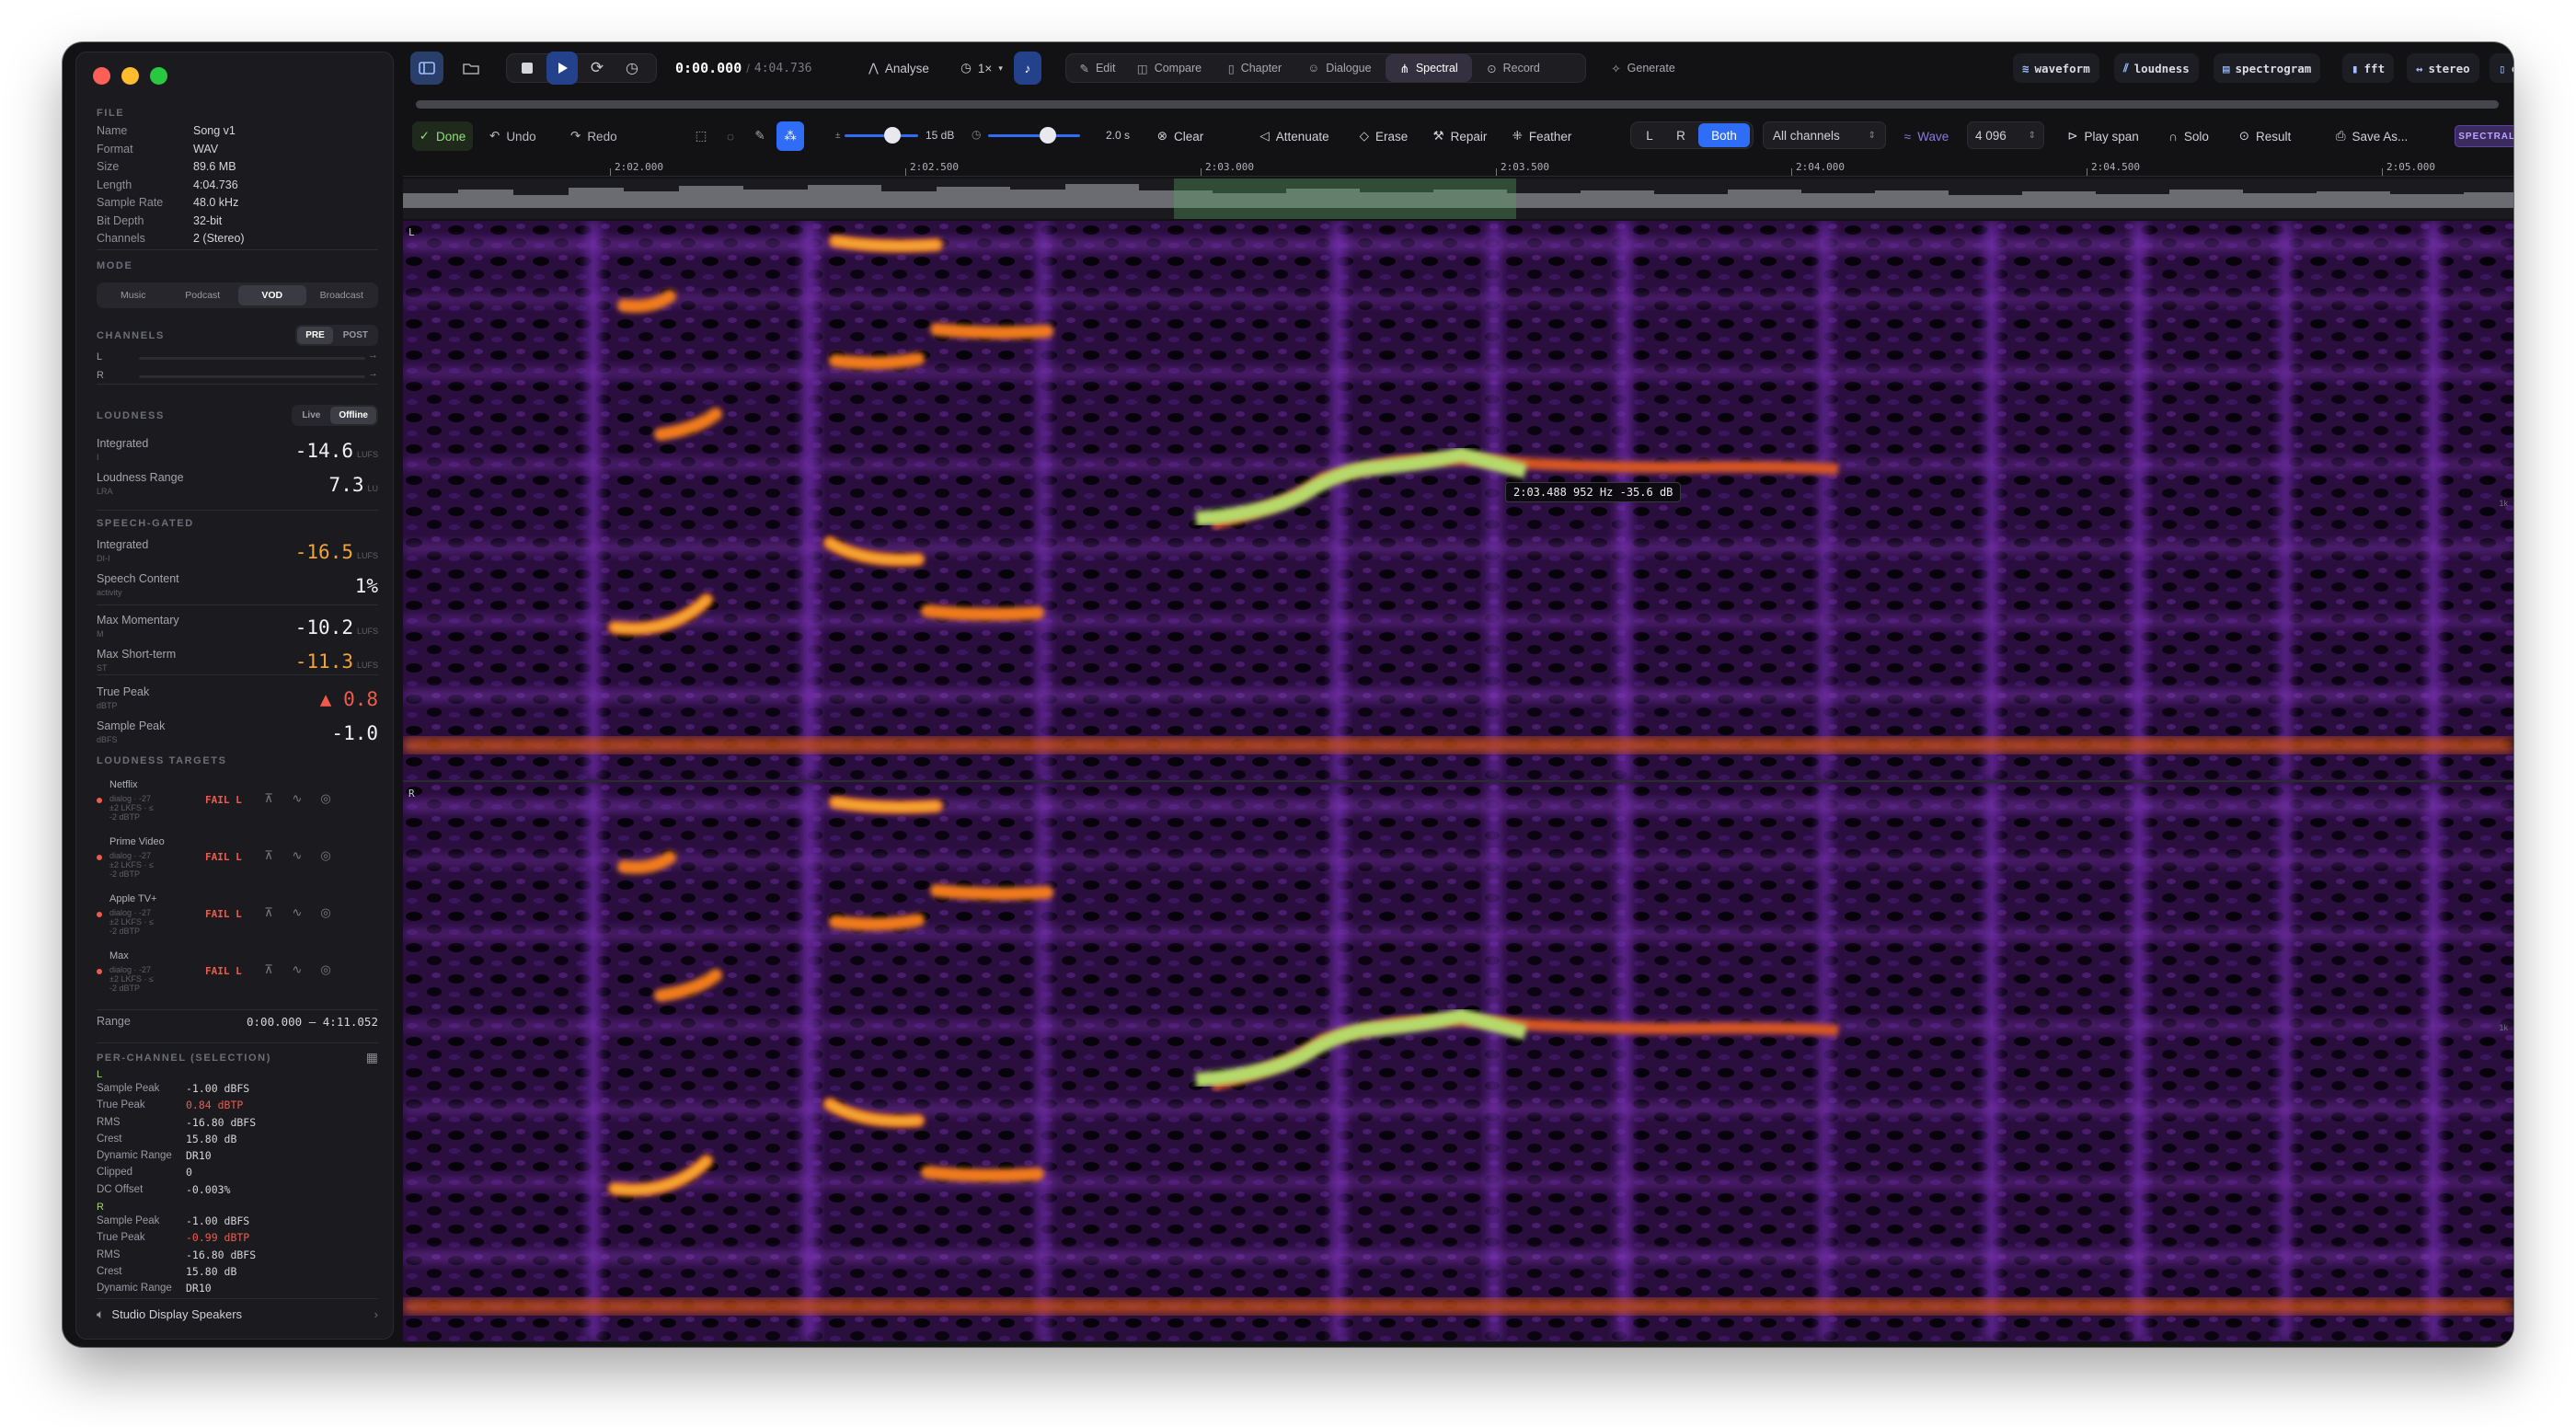 This screenshot has width=2576, height=1427. I want to click on open-folder-button, so click(471, 68).